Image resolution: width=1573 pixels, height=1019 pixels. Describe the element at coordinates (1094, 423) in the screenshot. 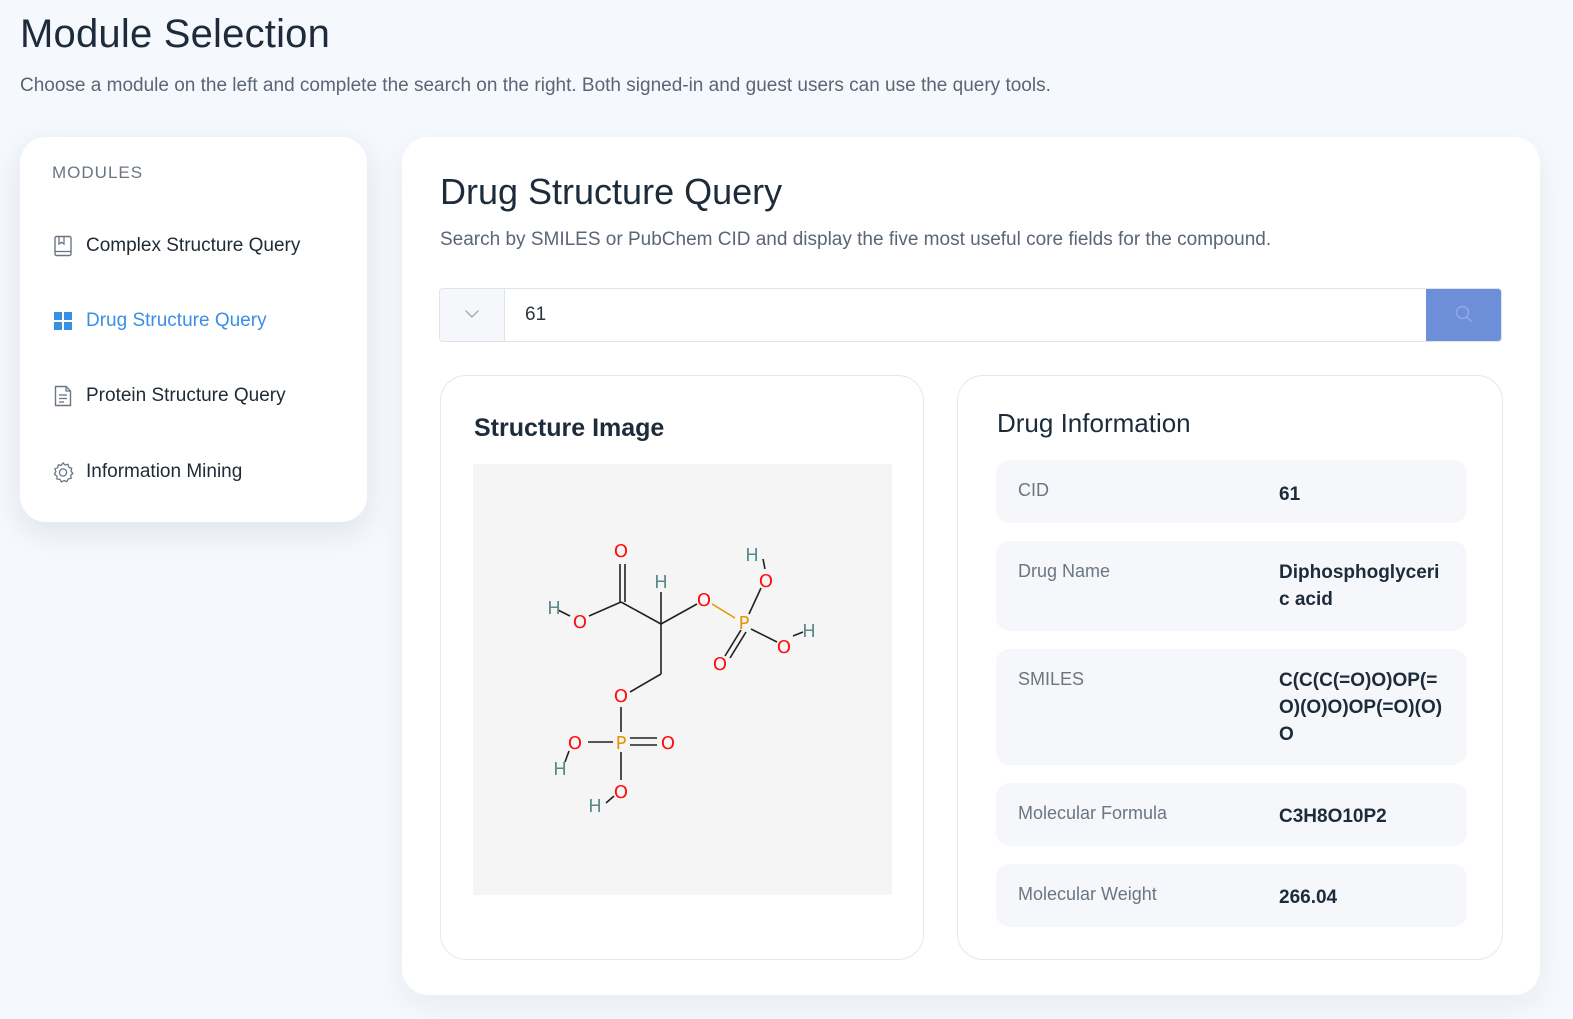

I see `drug-info-heading: Drug Information` at that location.